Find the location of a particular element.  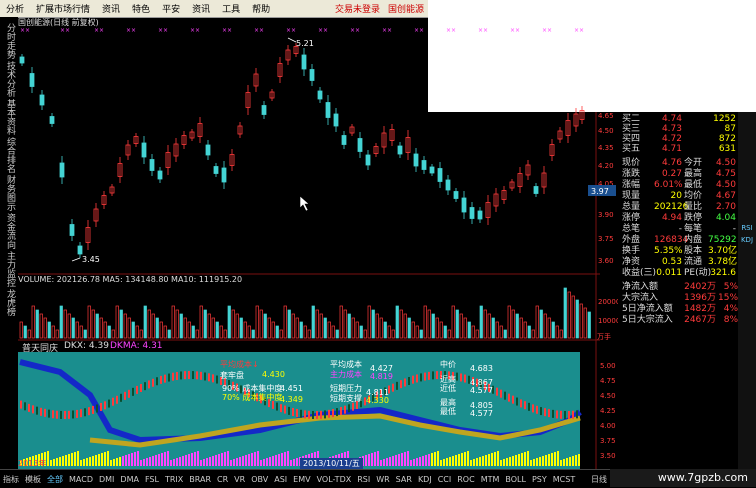

indicator-tab-cr: CR is located at coordinates (222, 479).